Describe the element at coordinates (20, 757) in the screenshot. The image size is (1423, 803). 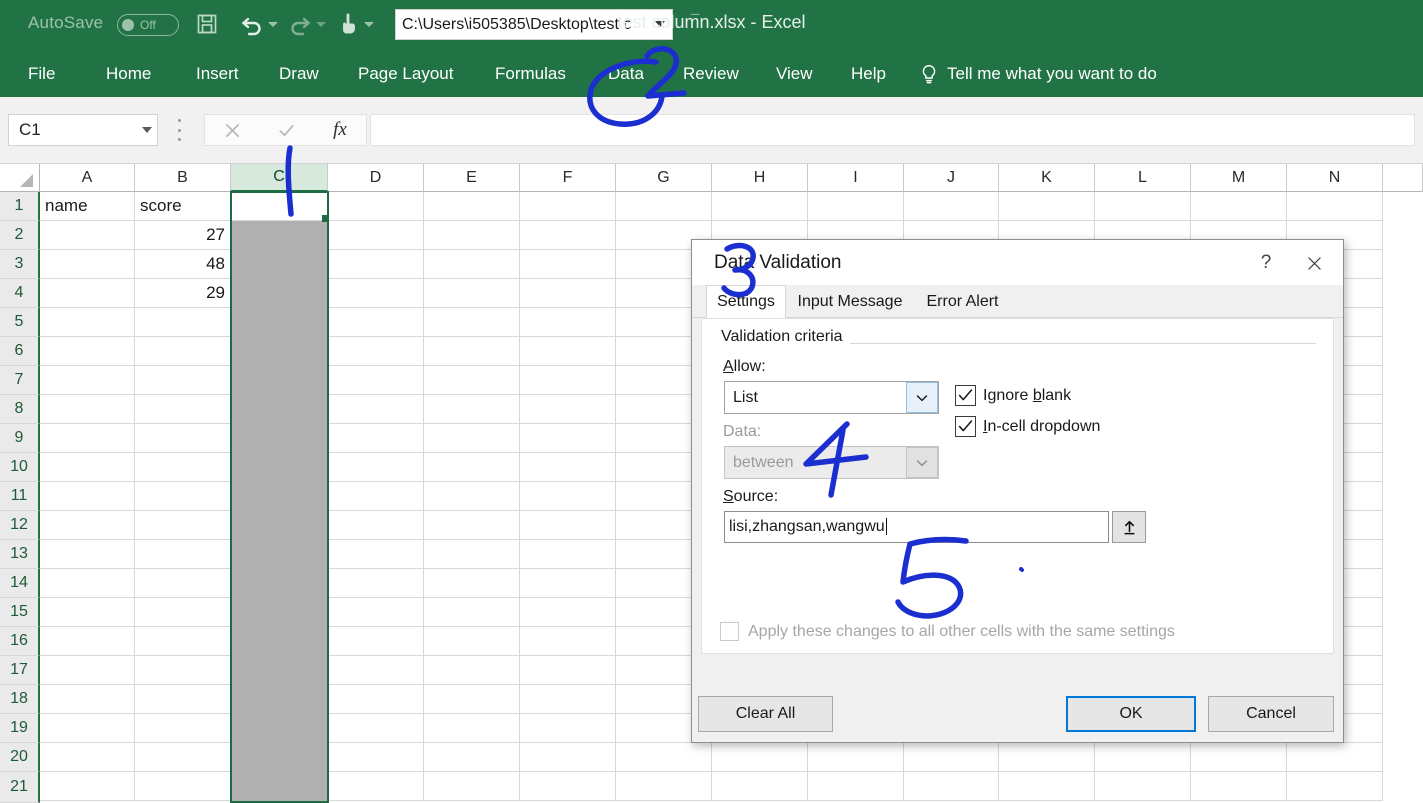
I see `row-header-20: 20` at that location.